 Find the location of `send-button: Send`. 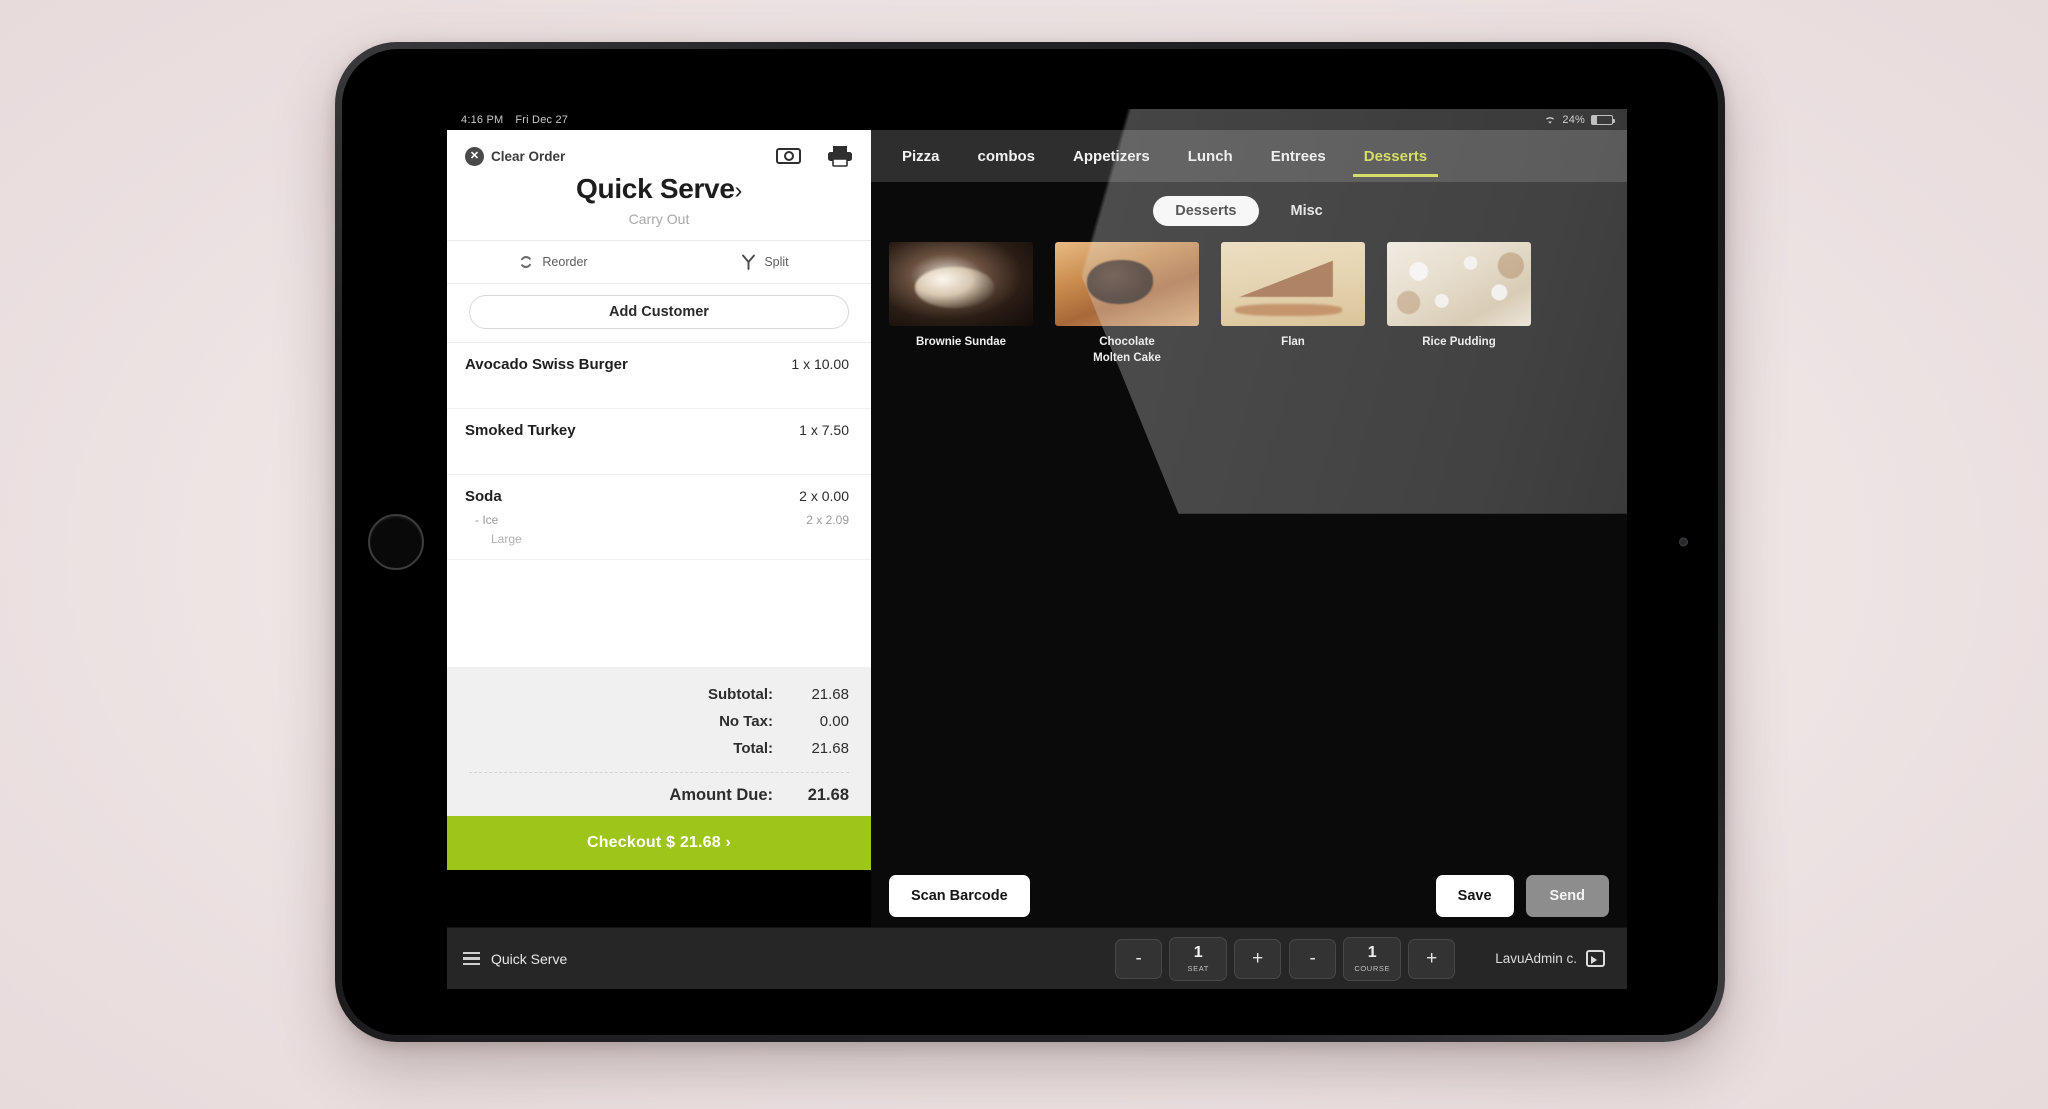

send-button: Send is located at coordinates (1567, 896).